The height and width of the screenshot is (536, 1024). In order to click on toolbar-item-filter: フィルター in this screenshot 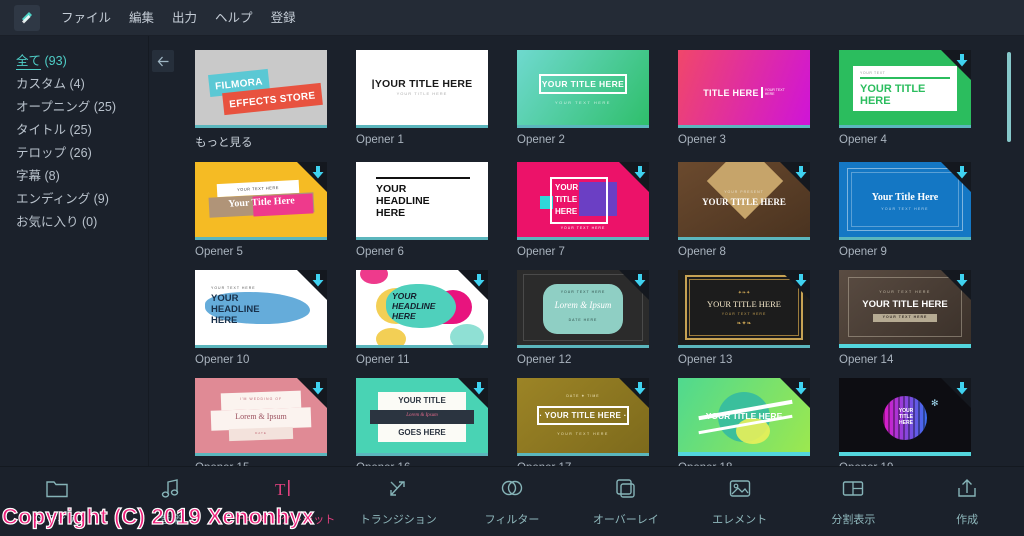, I will do `click(512, 502)`.